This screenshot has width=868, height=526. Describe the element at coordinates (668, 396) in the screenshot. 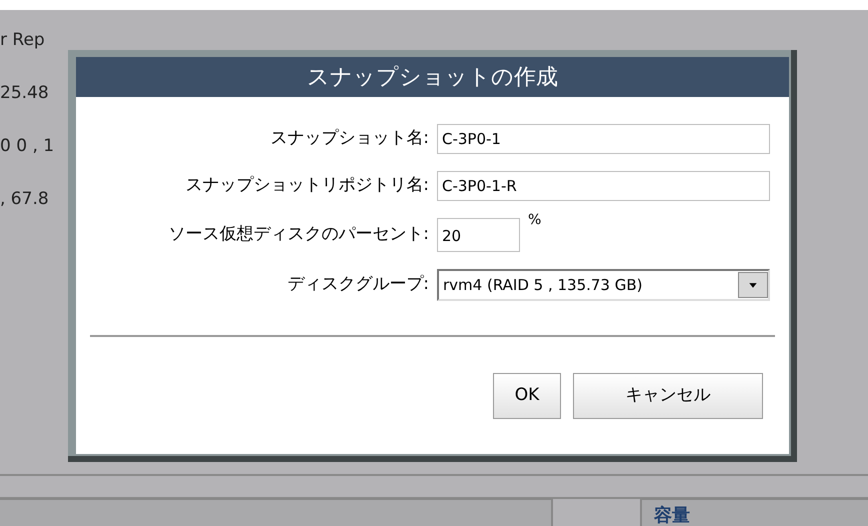

I see `cancel-button: キャンセル` at that location.